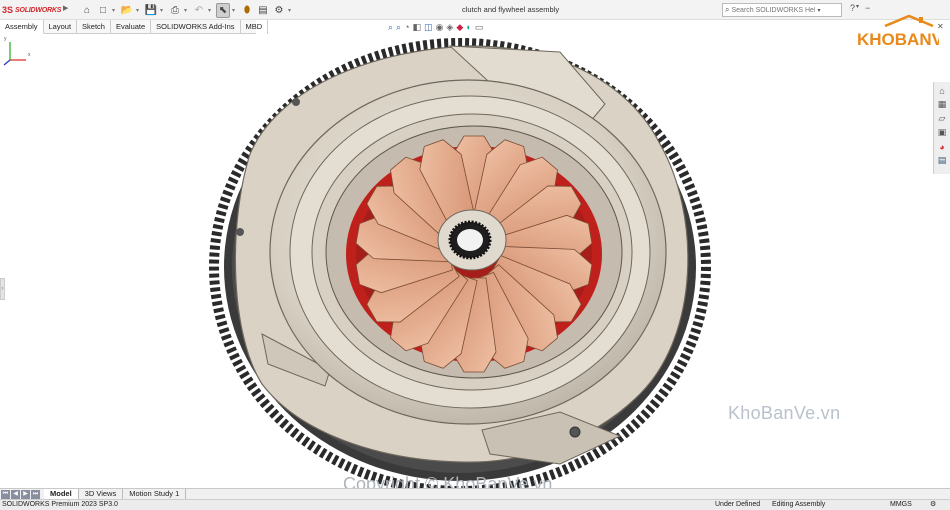  What do you see at coordinates (398, 27) in the screenshot?
I see `zoom-to-area-icon: ⌕` at bounding box center [398, 27].